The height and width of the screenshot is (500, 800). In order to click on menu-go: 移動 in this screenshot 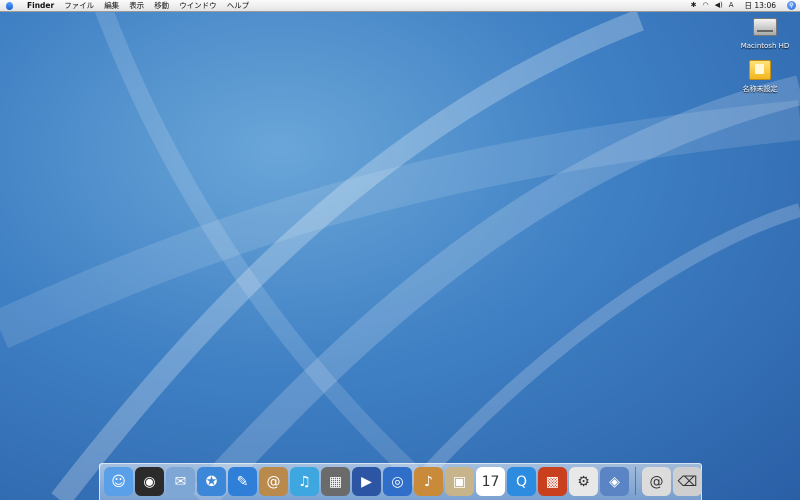, I will do `click(161, 5)`.